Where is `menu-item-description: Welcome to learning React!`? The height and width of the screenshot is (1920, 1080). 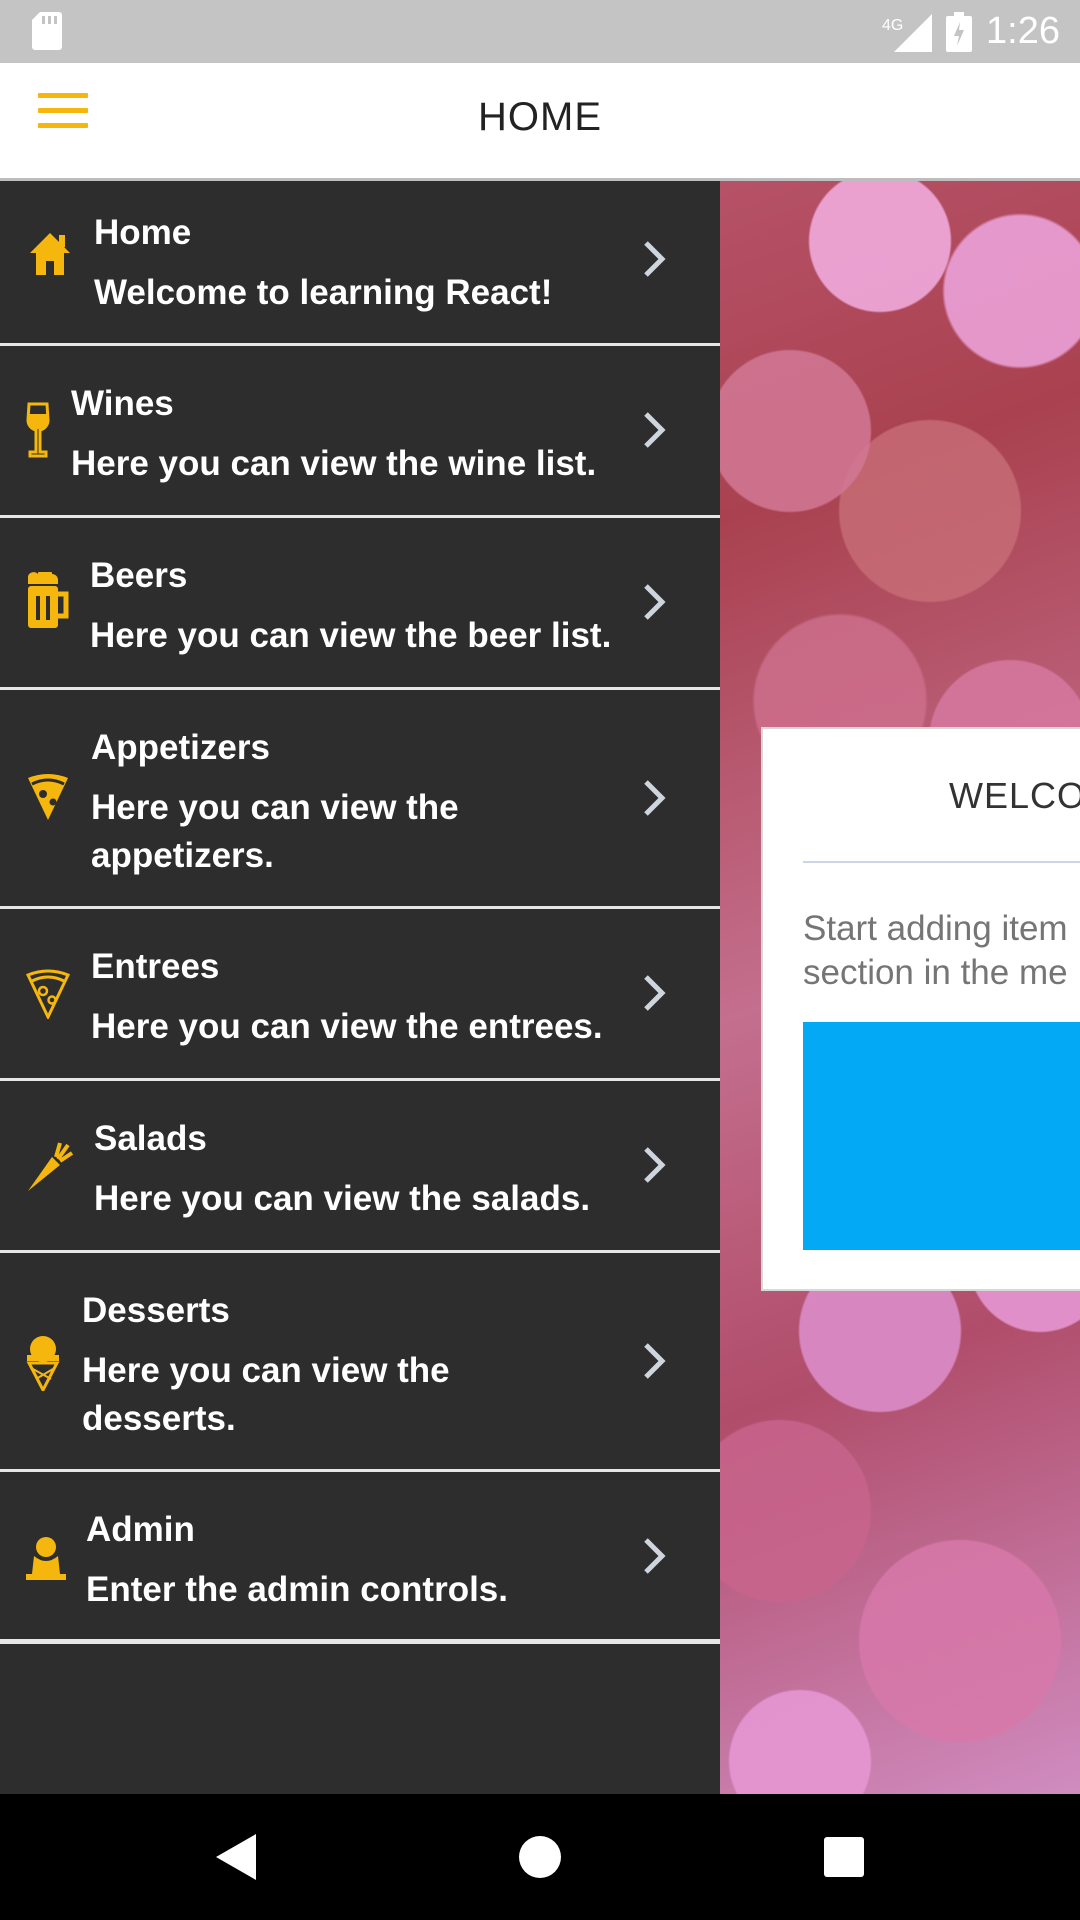
menu-item-description: Welcome to learning React! is located at coordinates (323, 292).